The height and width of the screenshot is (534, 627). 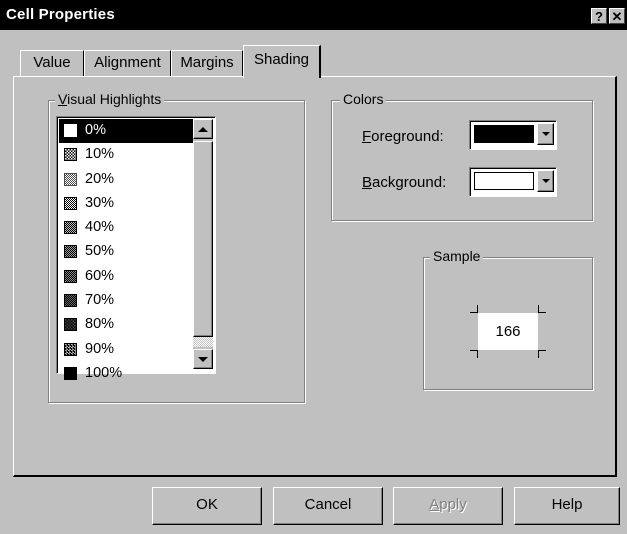 I want to click on list-item: 0%, so click(x=126, y=131).